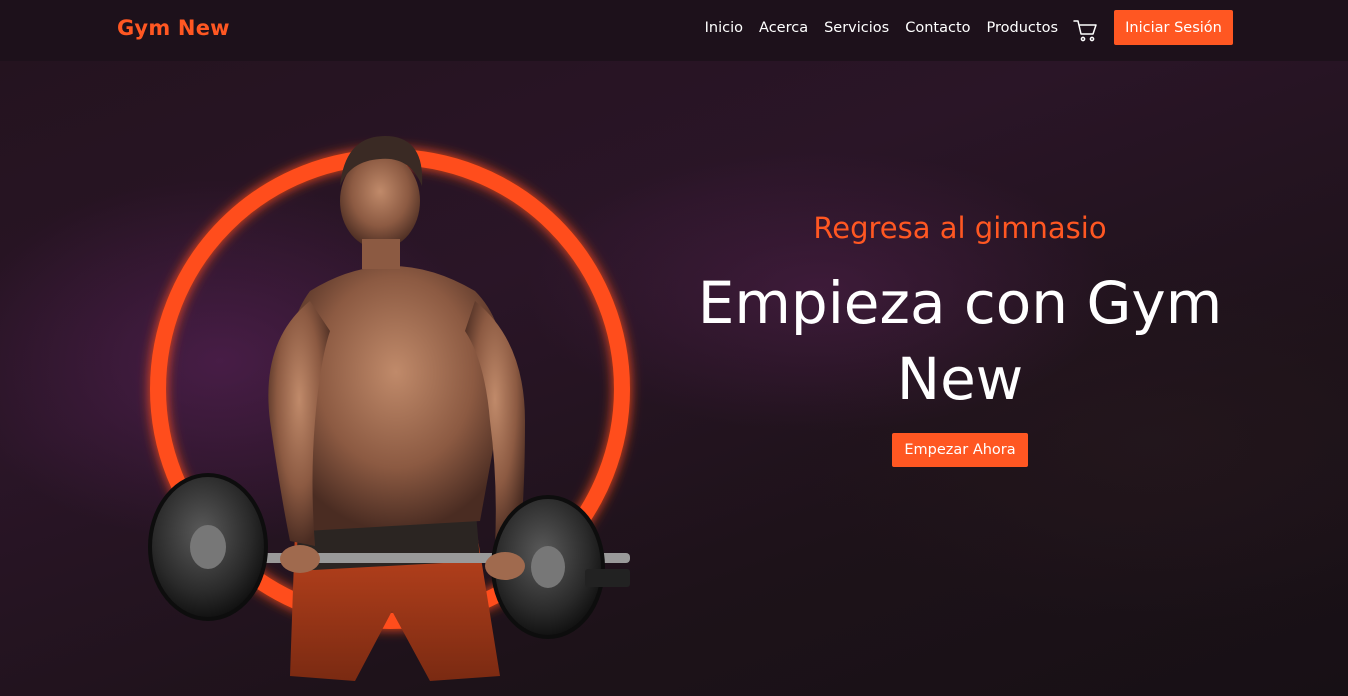 Image resolution: width=1348 pixels, height=696 pixels. What do you see at coordinates (1022, 28) in the screenshot?
I see `nav-link-productos: Productos` at bounding box center [1022, 28].